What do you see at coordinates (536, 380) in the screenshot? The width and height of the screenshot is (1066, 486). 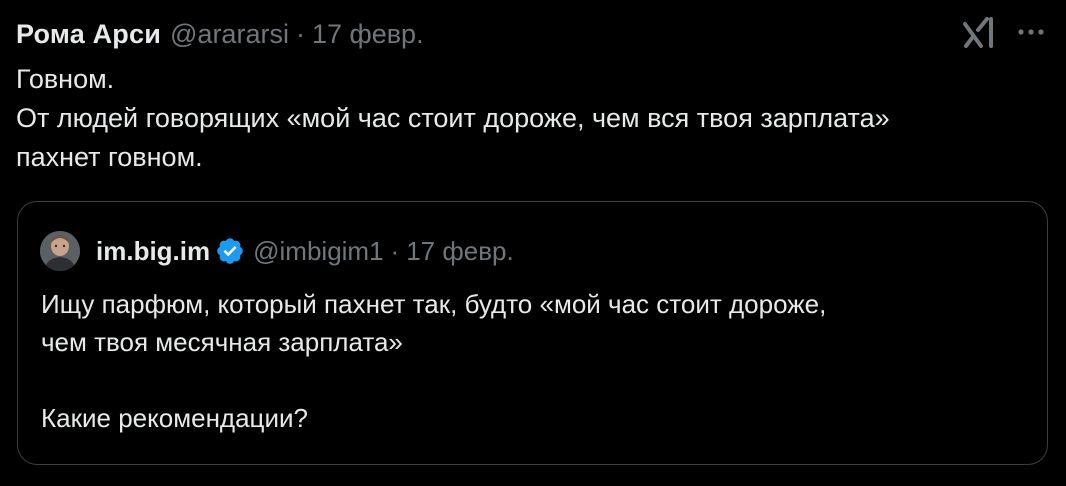 I see `quote-text-line` at bounding box center [536, 380].